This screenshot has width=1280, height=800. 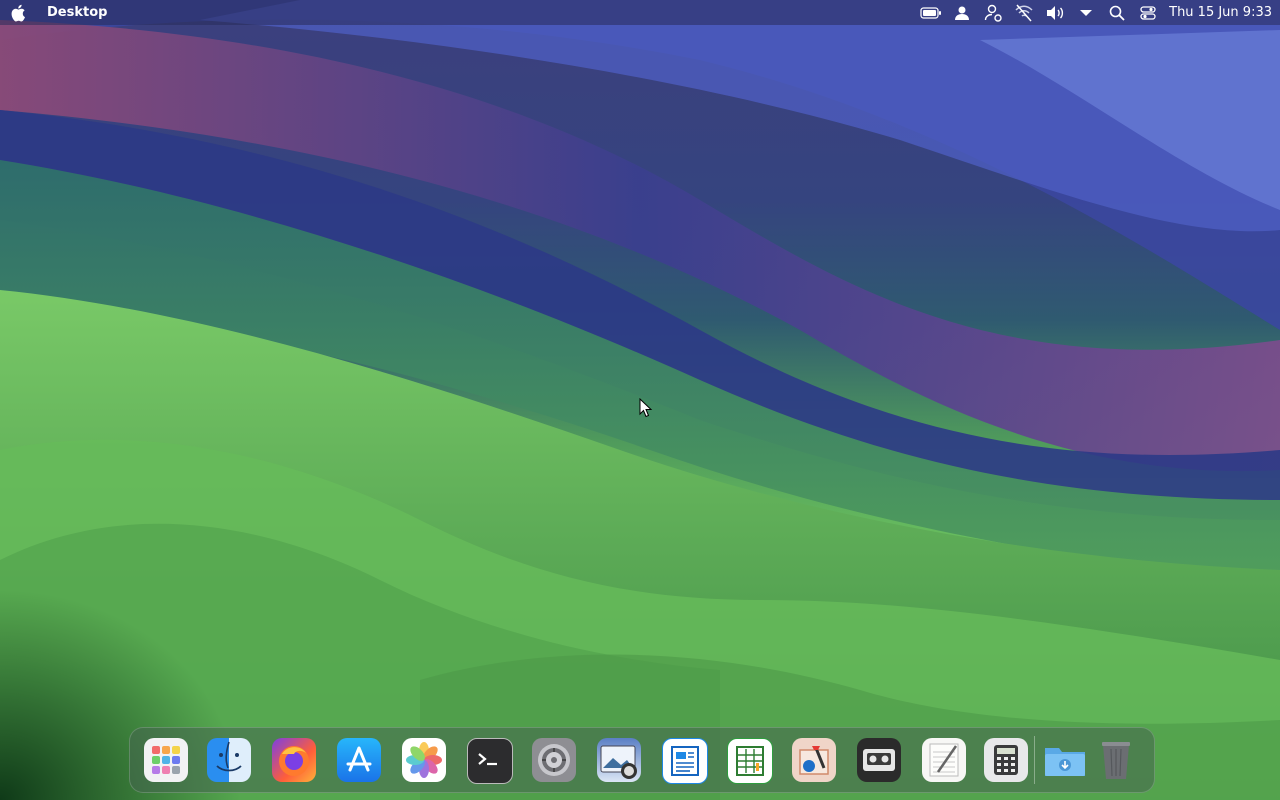 I want to click on menu-clock: Thu 15 Jun 9:33, so click(x=1220, y=12).